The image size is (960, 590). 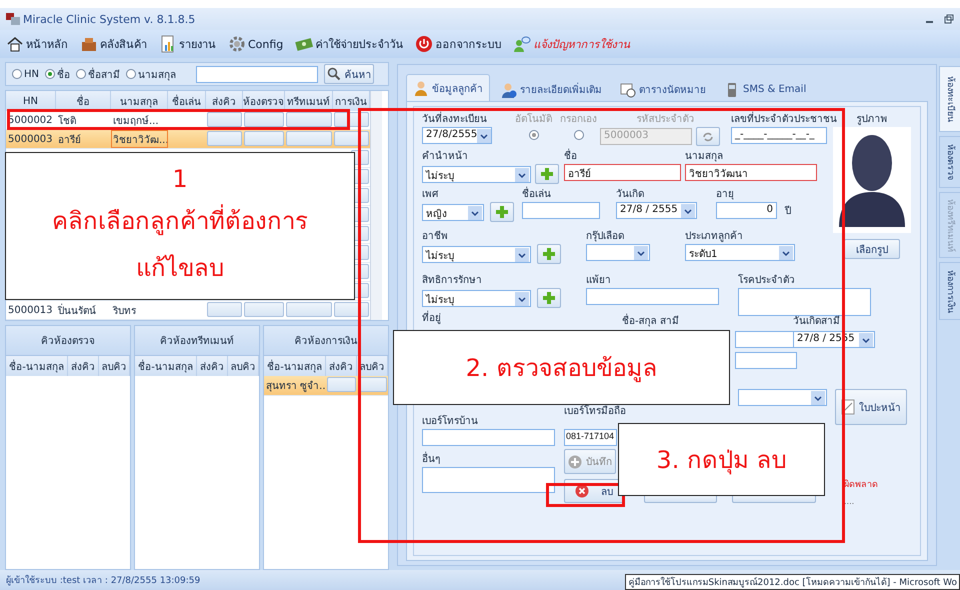 I want to click on text-field: _-____-_____-__-_, so click(x=779, y=135).